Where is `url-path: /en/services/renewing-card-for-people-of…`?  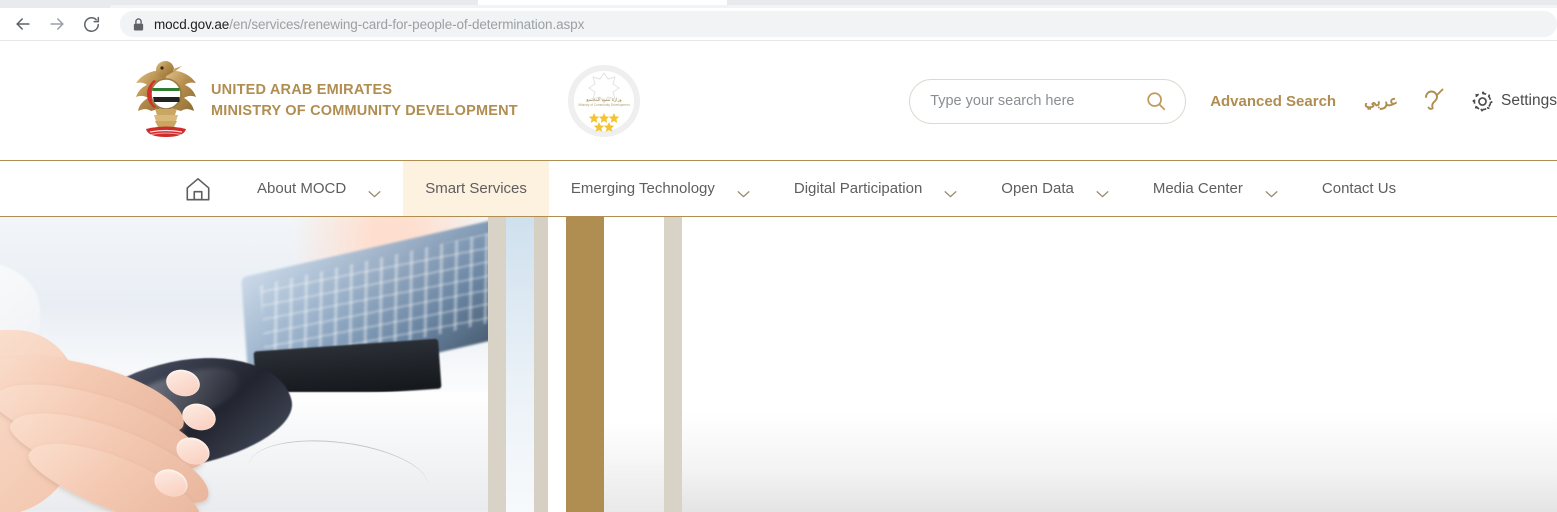 url-path: /en/services/renewing-card-for-people-of… is located at coordinates (407, 24).